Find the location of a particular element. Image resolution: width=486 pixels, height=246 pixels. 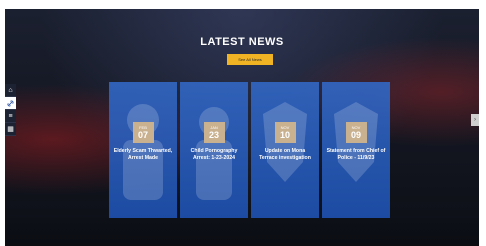

see-all-news-button: See All News is located at coordinates (250, 59).